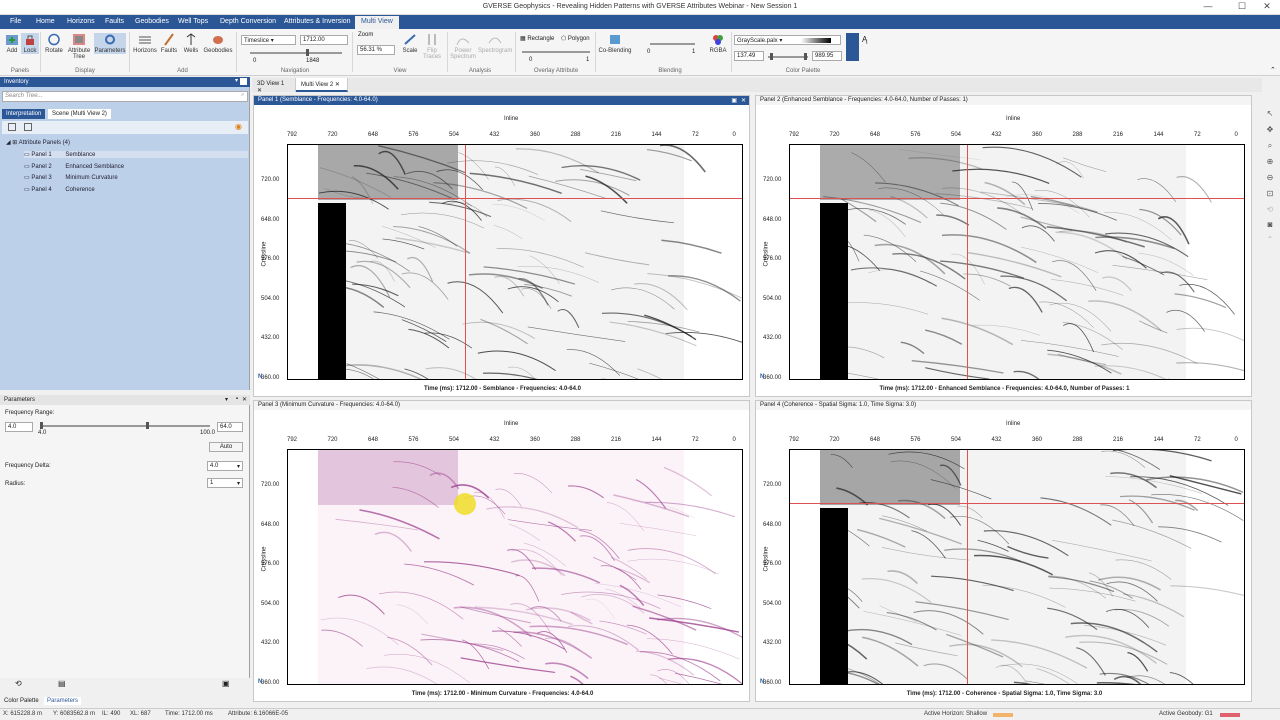 The image size is (1280, 720). What do you see at coordinates (81, 21) in the screenshot?
I see `menu-horizons: Horizons` at bounding box center [81, 21].